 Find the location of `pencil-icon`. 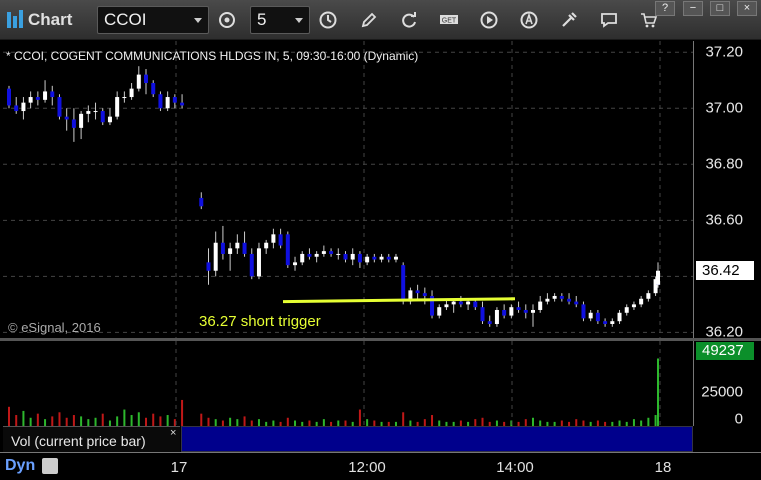

pencil-icon is located at coordinates (369, 20).